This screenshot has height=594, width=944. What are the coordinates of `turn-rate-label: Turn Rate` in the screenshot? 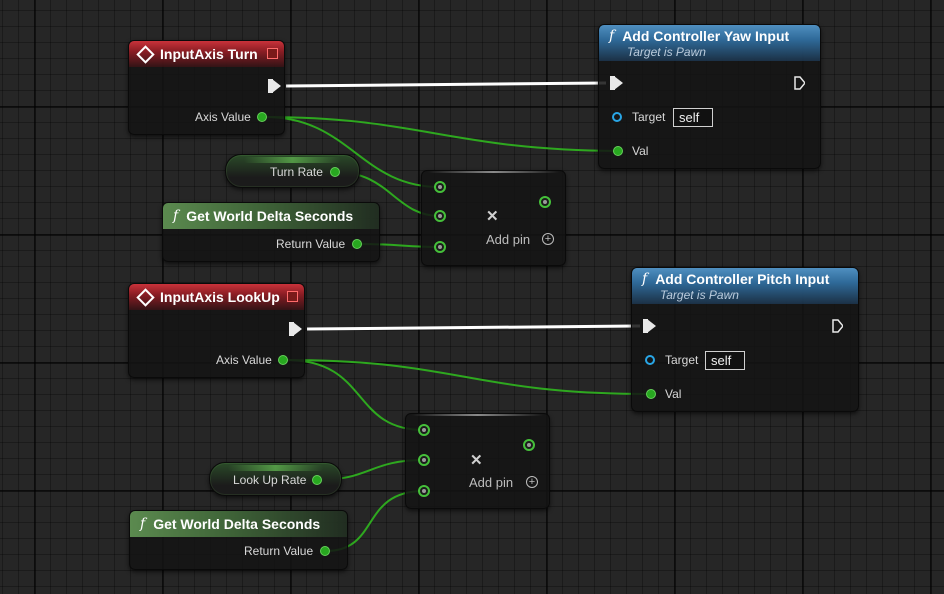 It's located at (296, 172).